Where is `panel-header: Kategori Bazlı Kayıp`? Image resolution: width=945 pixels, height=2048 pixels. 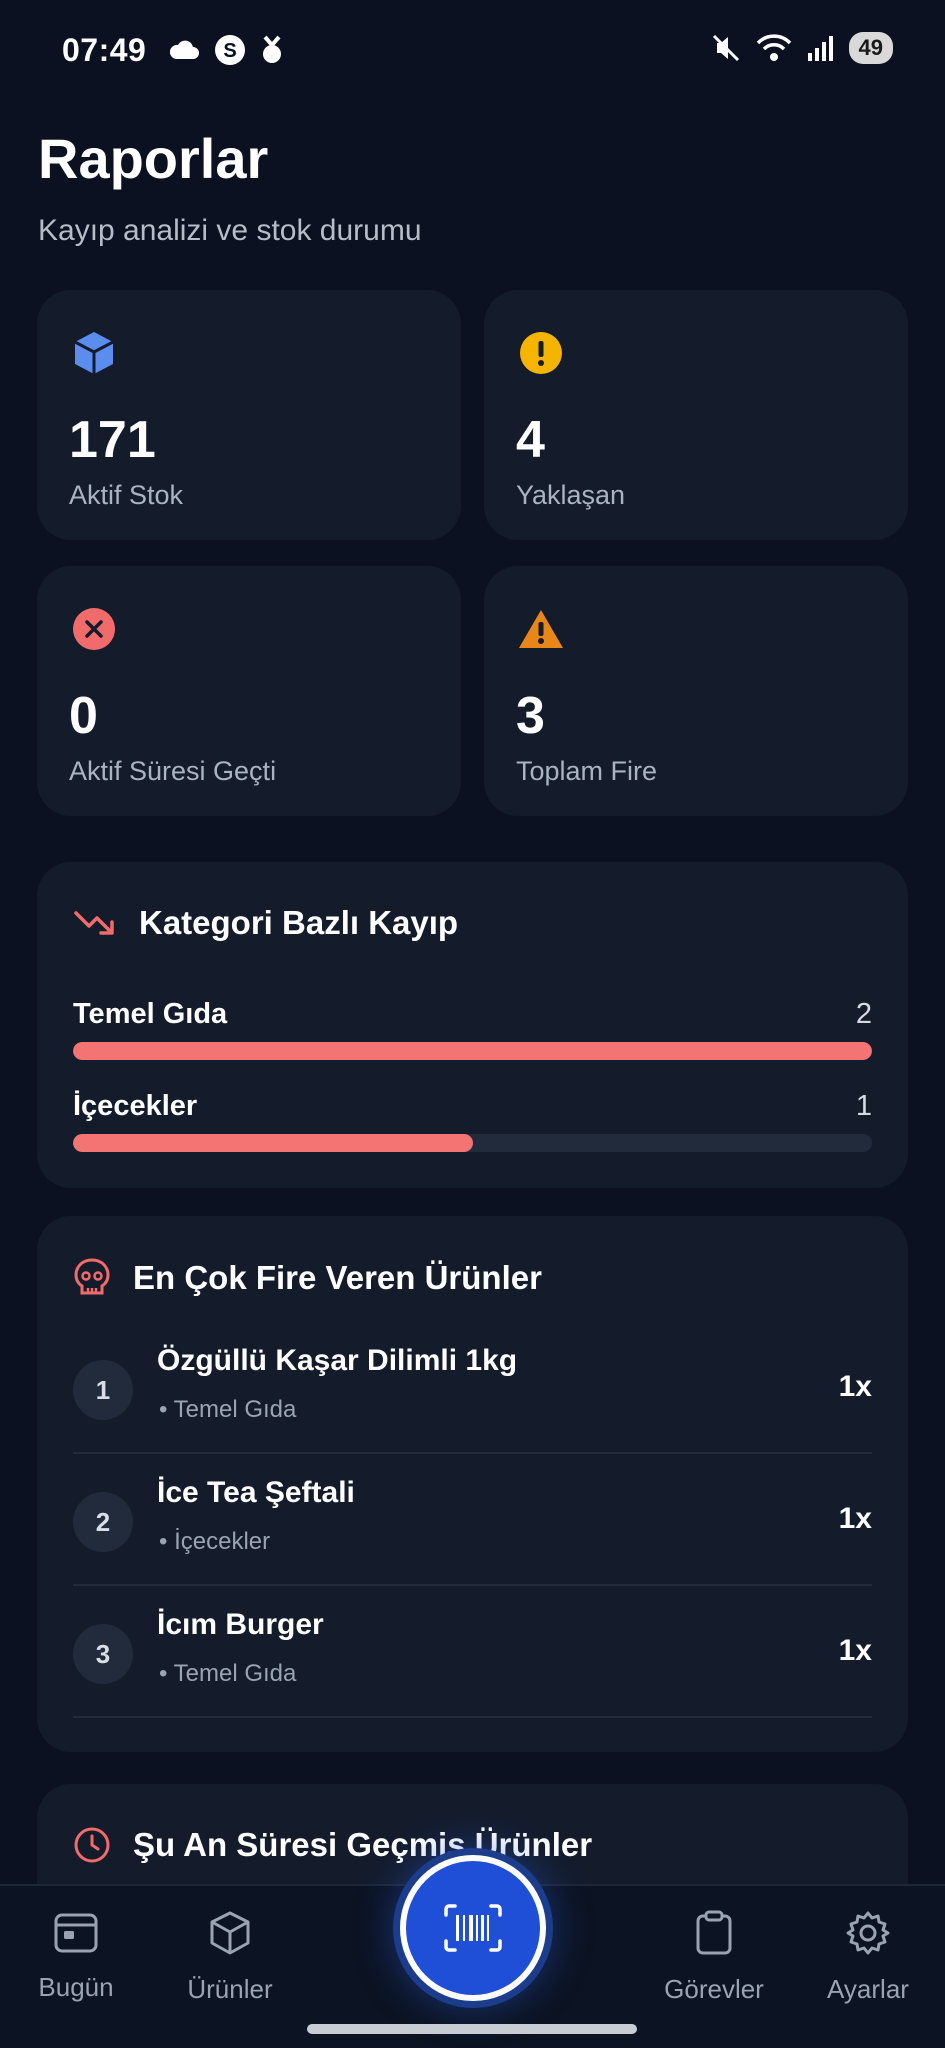
panel-header: Kategori Bazlı Kayıp is located at coordinates (265, 923).